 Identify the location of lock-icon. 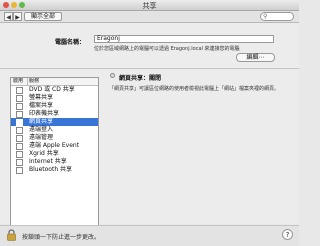
(11, 235).